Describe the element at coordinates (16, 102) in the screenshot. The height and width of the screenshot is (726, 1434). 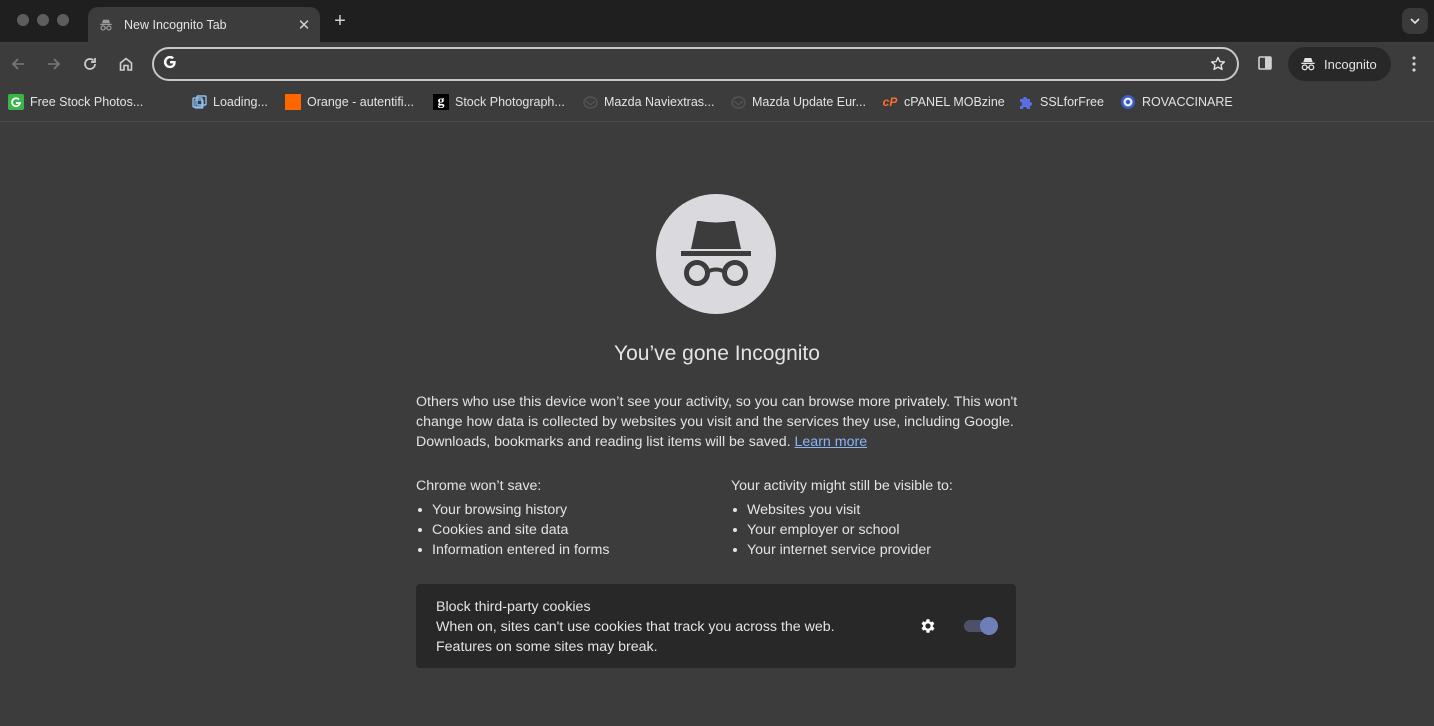
I see `freepik-icon` at that location.